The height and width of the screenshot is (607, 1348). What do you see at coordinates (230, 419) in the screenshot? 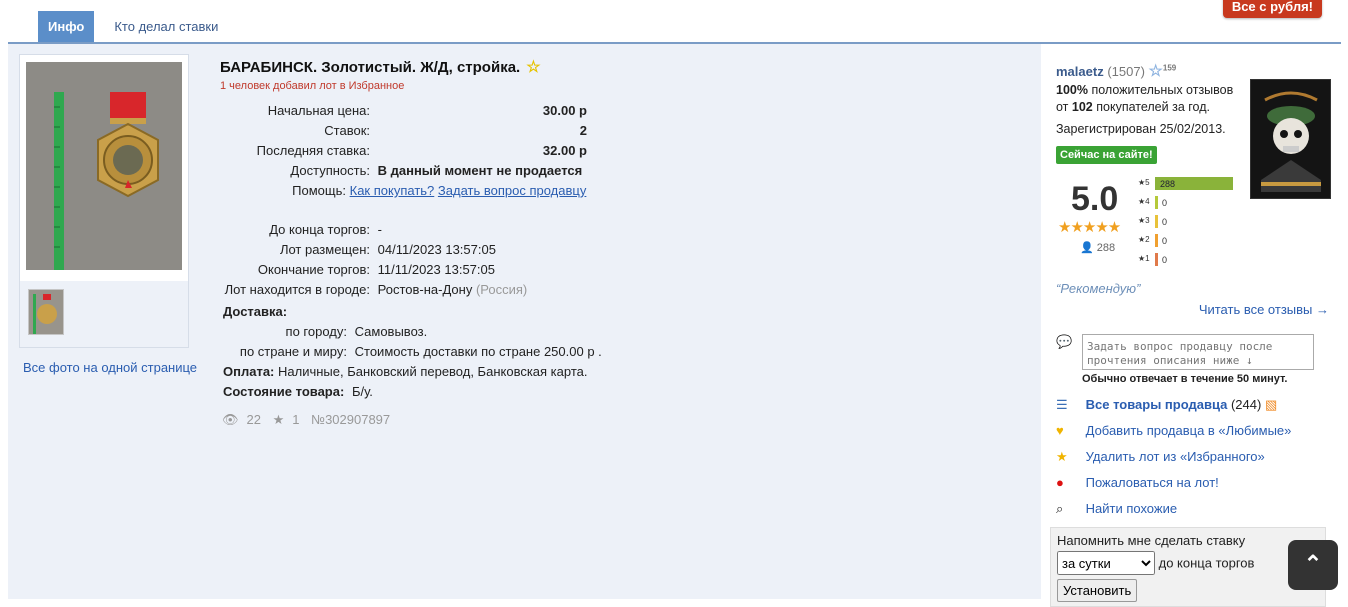
I see `views-icon: 👁` at bounding box center [230, 419].